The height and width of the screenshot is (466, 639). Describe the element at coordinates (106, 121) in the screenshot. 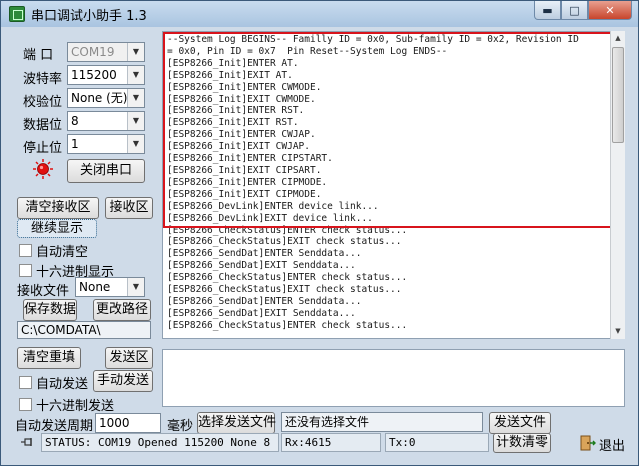

I see `databits-select: 8 ▼` at that location.